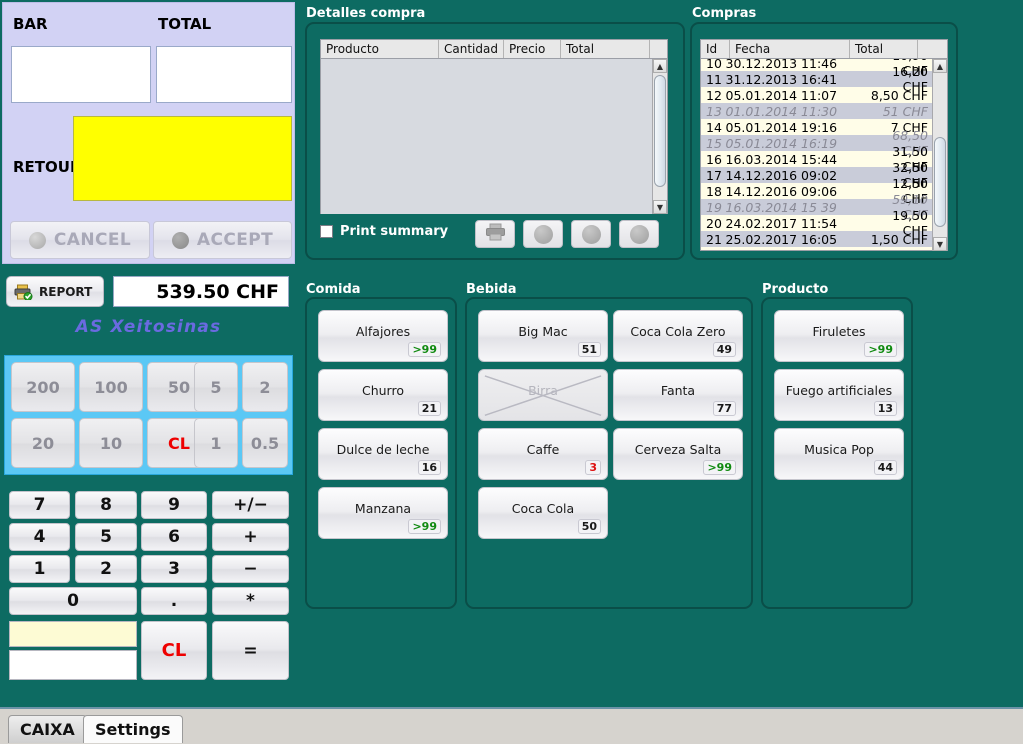 The image size is (1023, 744). What do you see at coordinates (383, 454) in the screenshot?
I see `product-button: Dulce de leche 16` at bounding box center [383, 454].